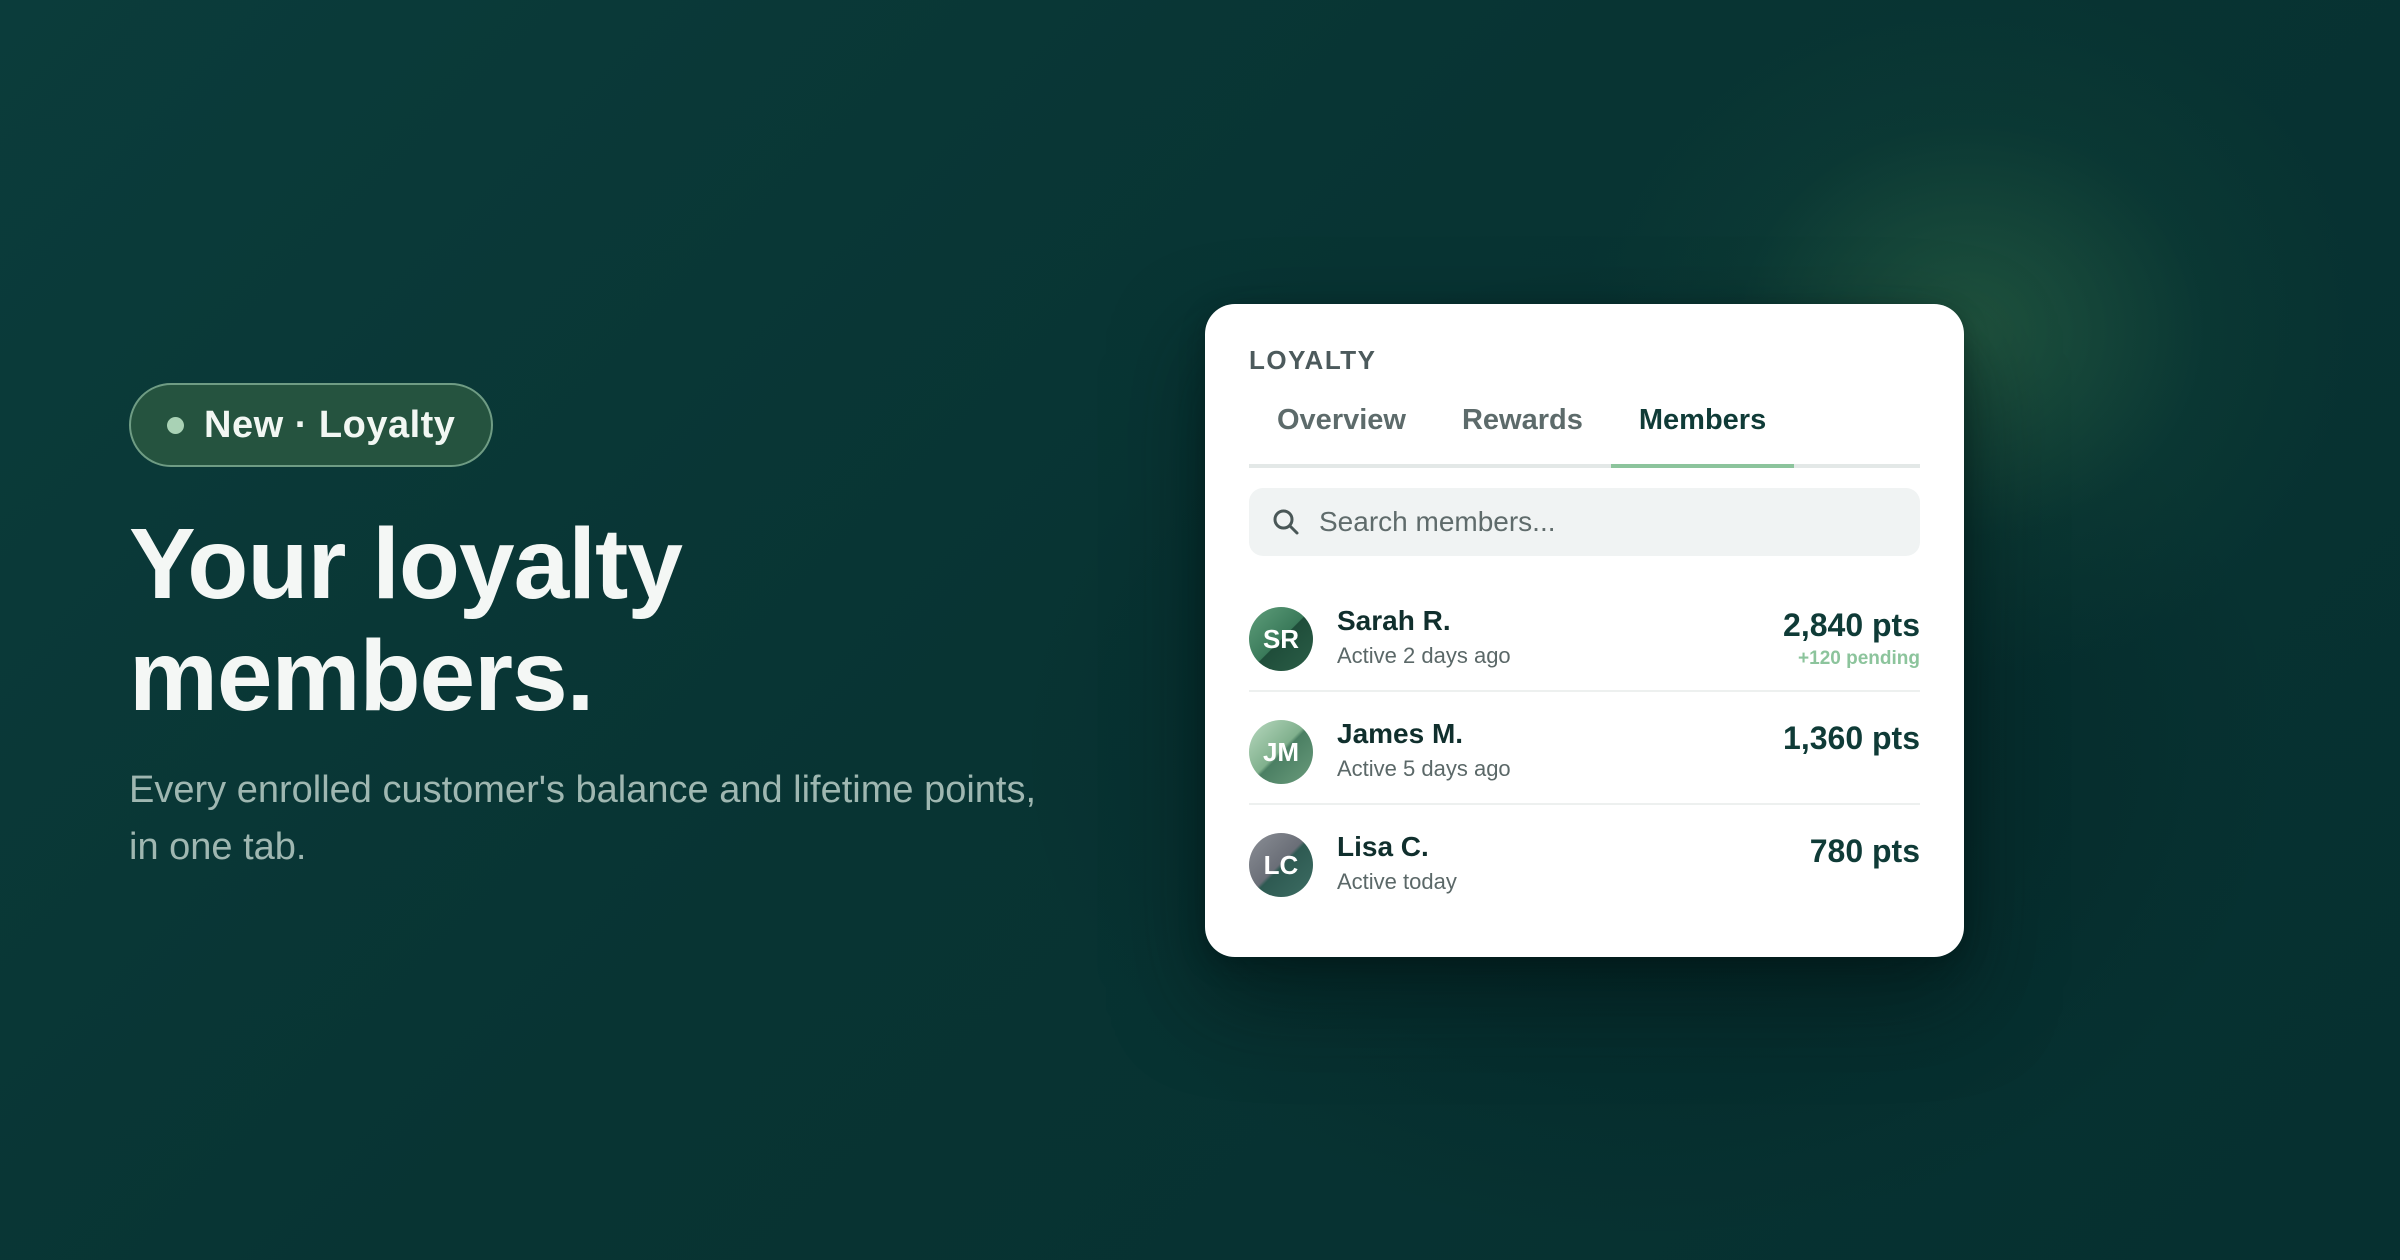 The image size is (2400, 1260). I want to click on member-name: Sarah R., so click(1394, 620).